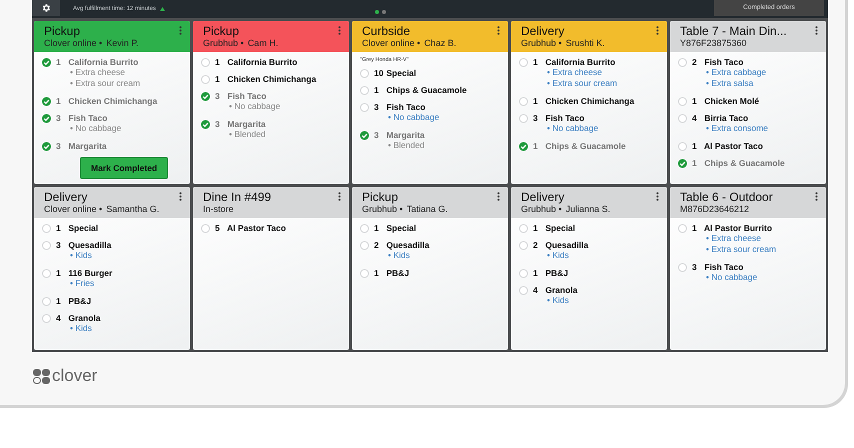 This screenshot has width=854, height=448. I want to click on brand-name: clover, so click(75, 376).